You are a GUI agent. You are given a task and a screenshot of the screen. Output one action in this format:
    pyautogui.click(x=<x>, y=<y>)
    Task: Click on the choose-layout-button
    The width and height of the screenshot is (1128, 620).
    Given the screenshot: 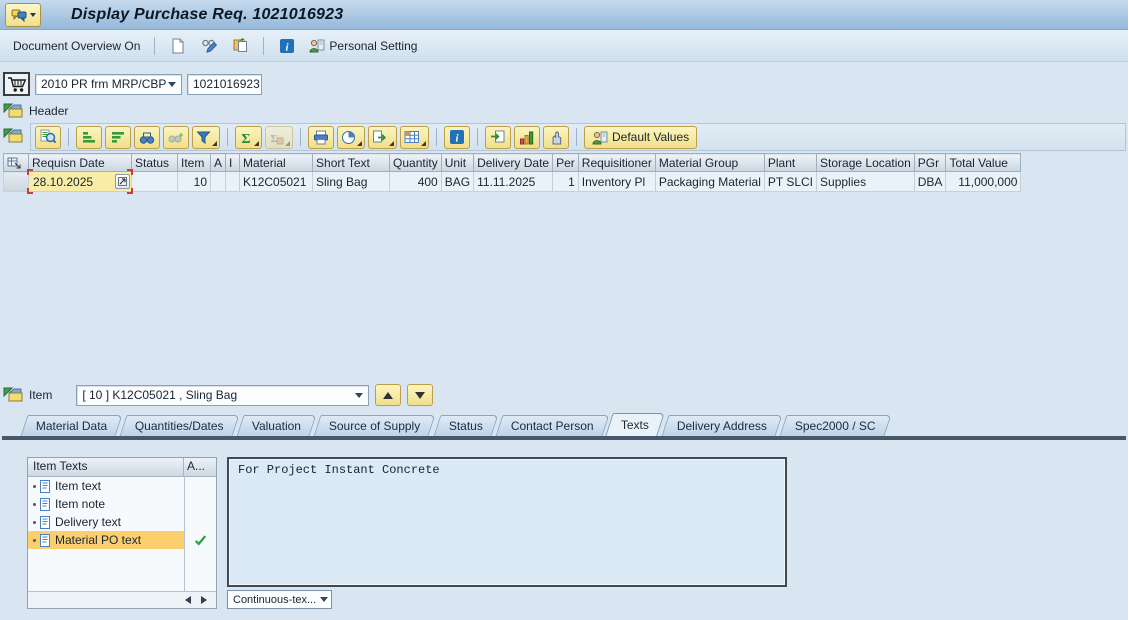 What is the action you would take?
    pyautogui.click(x=414, y=137)
    